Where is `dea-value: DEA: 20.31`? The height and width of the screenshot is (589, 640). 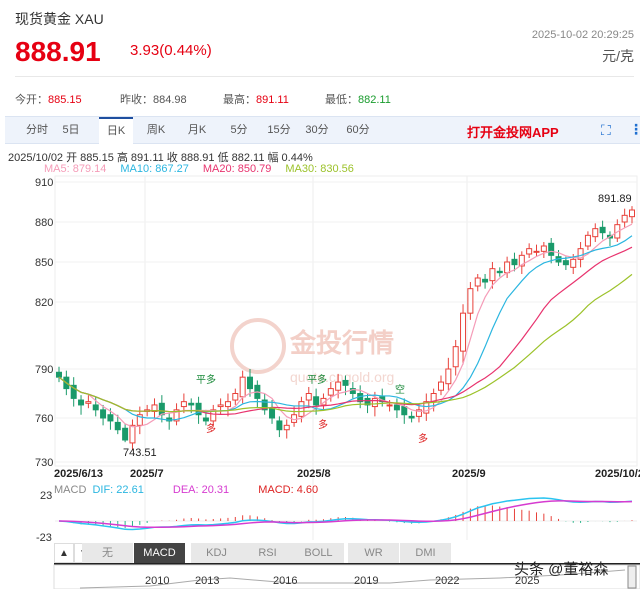
dea-value: DEA: 20.31 is located at coordinates (201, 490).